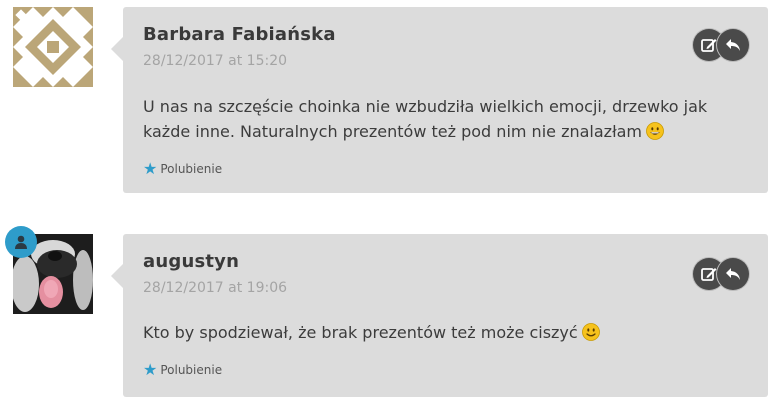 The width and height of the screenshot is (777, 404). I want to click on user-badge, so click(21, 242).